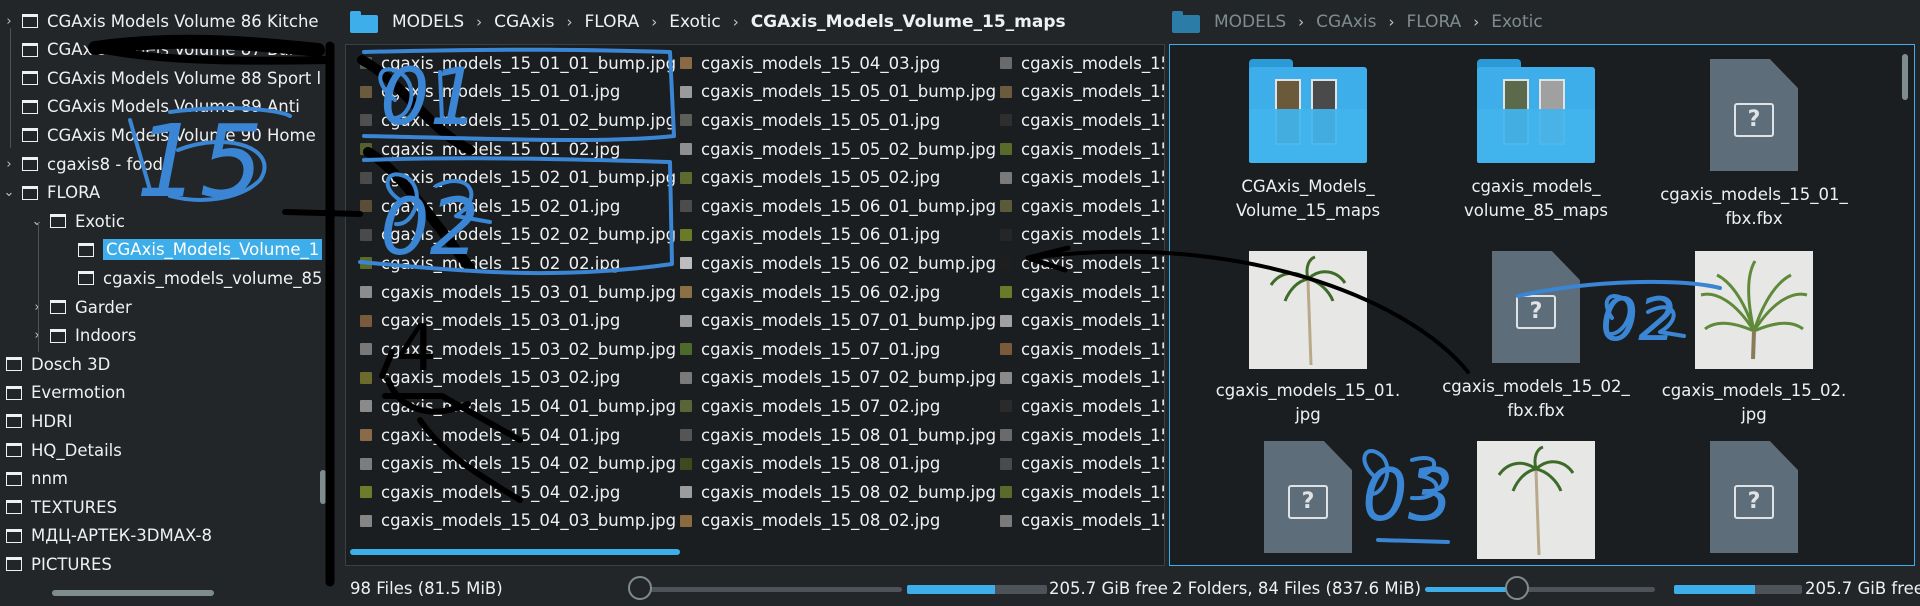  Describe the element at coordinates (518, 120) in the screenshot. I see `file-item: cgaxis_models_15_01_02_bump.jpg` at that location.